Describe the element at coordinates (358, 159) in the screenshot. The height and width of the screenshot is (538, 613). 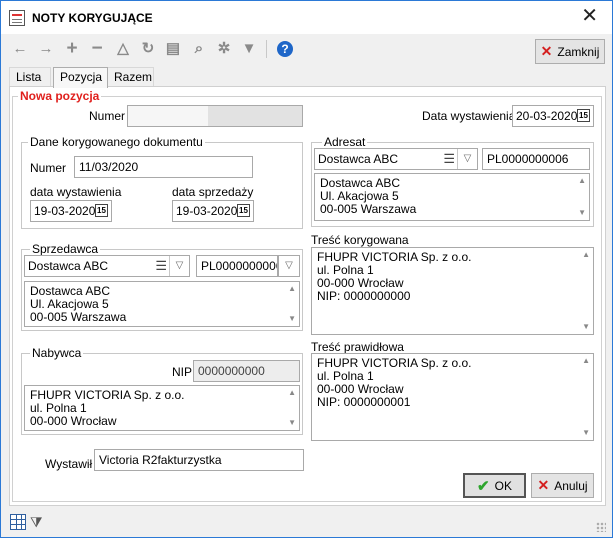
I see `adresat-name: Dostawca ABC` at that location.